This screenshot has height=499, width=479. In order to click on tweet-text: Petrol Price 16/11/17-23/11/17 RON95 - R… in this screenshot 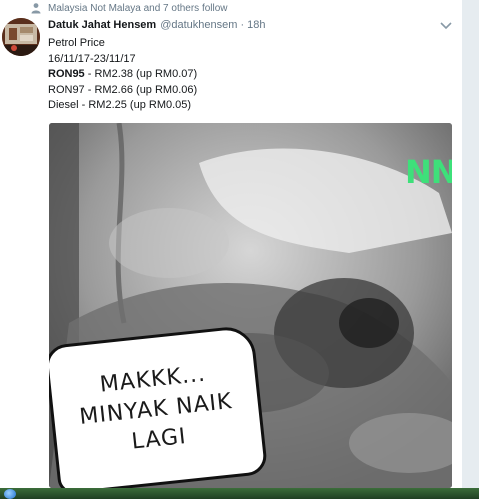, I will do `click(248, 75)`.